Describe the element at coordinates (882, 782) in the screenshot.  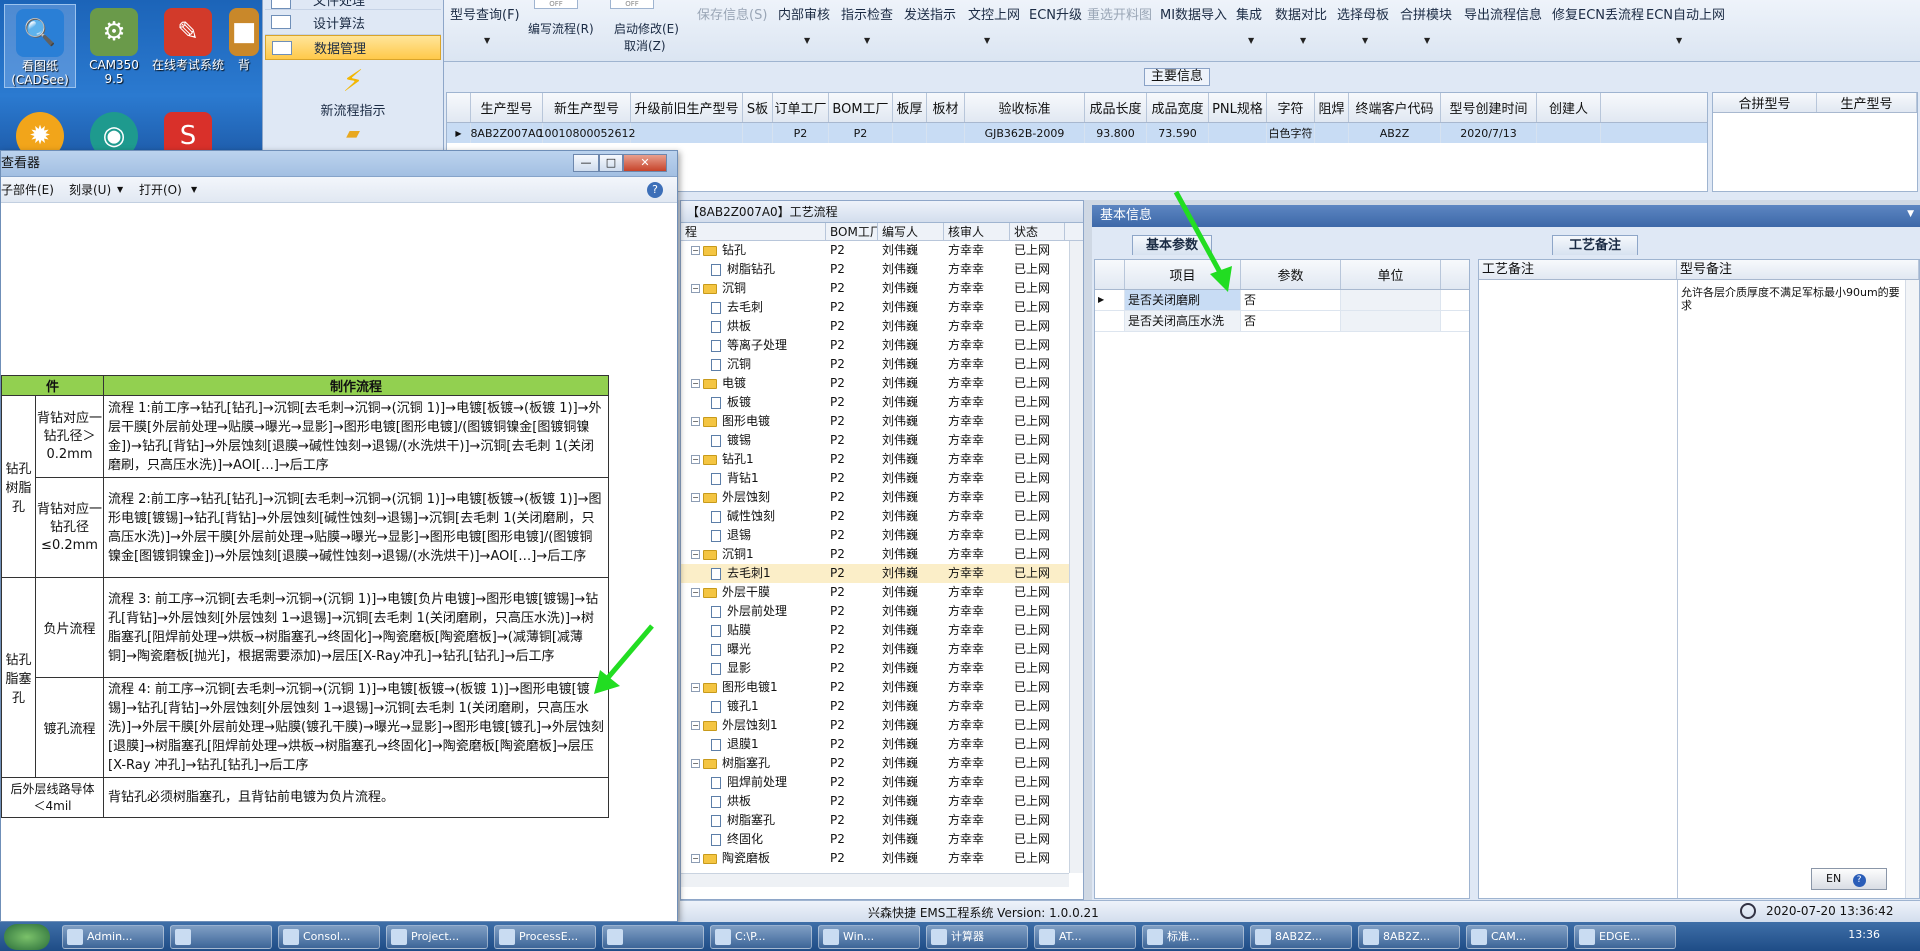
I see `process-row: 阻焊前处理 P2 刘伟巍 方幸幸 已上网` at that location.